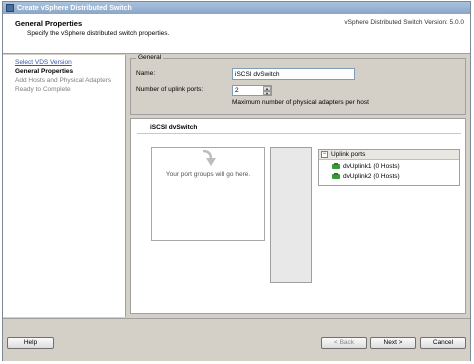  I want to click on wizard-footer: Help < Back Next > Cancel, so click(236, 339).